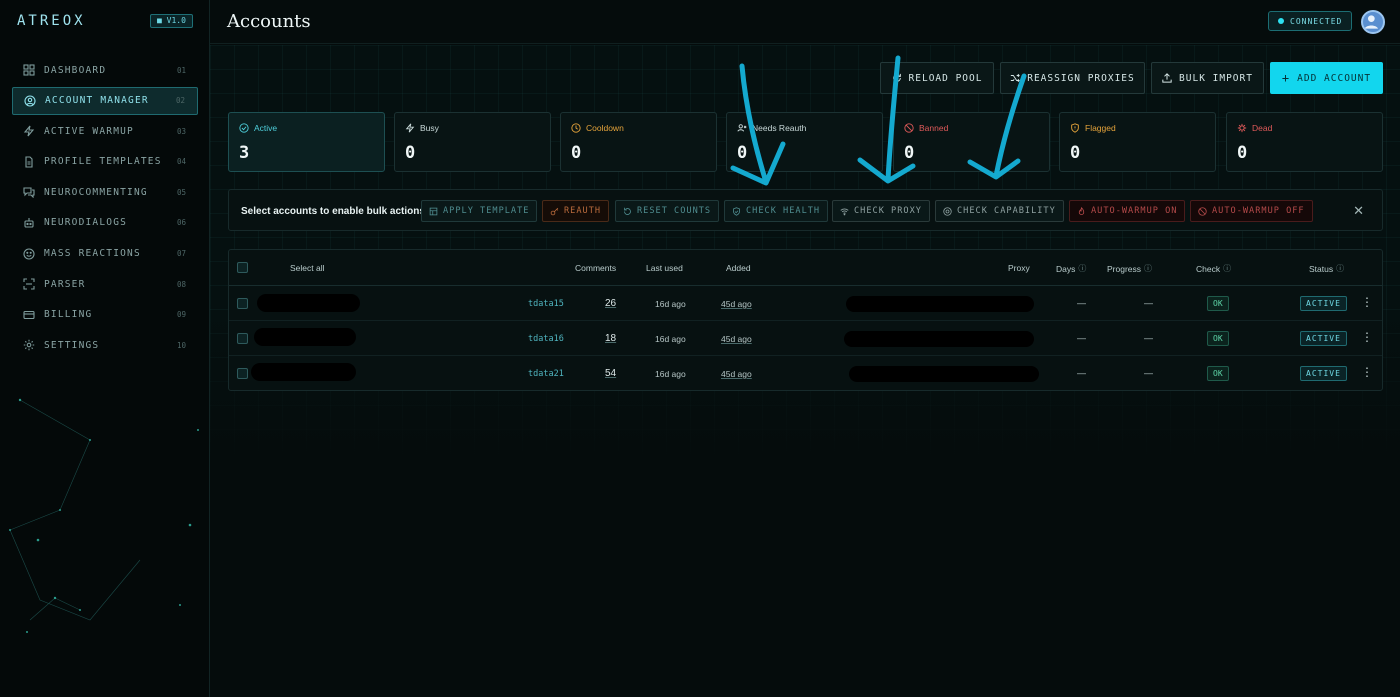 The image size is (1400, 697). I want to click on gear-icon, so click(29, 345).